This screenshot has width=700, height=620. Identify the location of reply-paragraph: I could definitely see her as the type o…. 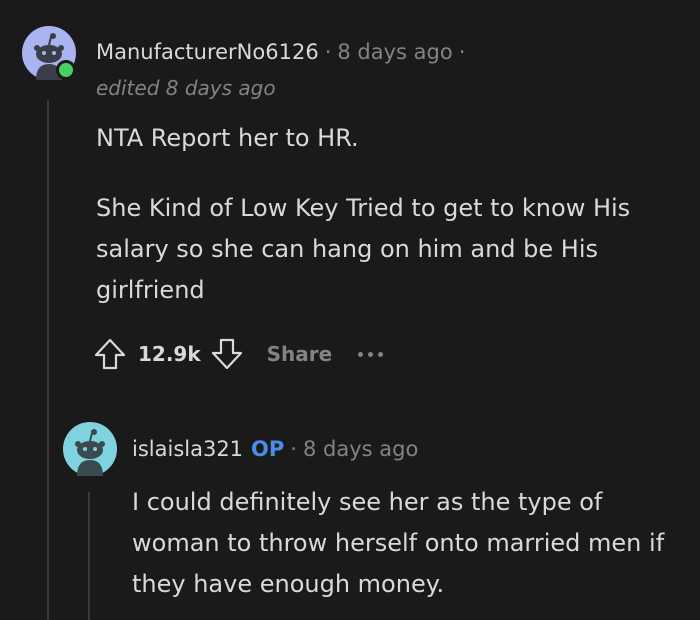
(398, 543).